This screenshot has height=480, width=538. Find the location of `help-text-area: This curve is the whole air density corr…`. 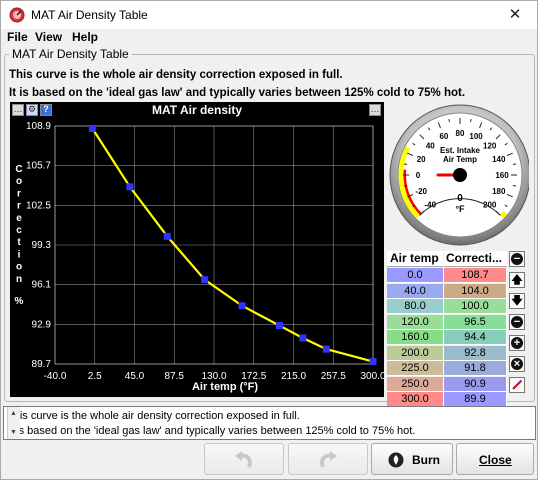

help-text-area: This curve is the whole air density corr… is located at coordinates (269, 423).